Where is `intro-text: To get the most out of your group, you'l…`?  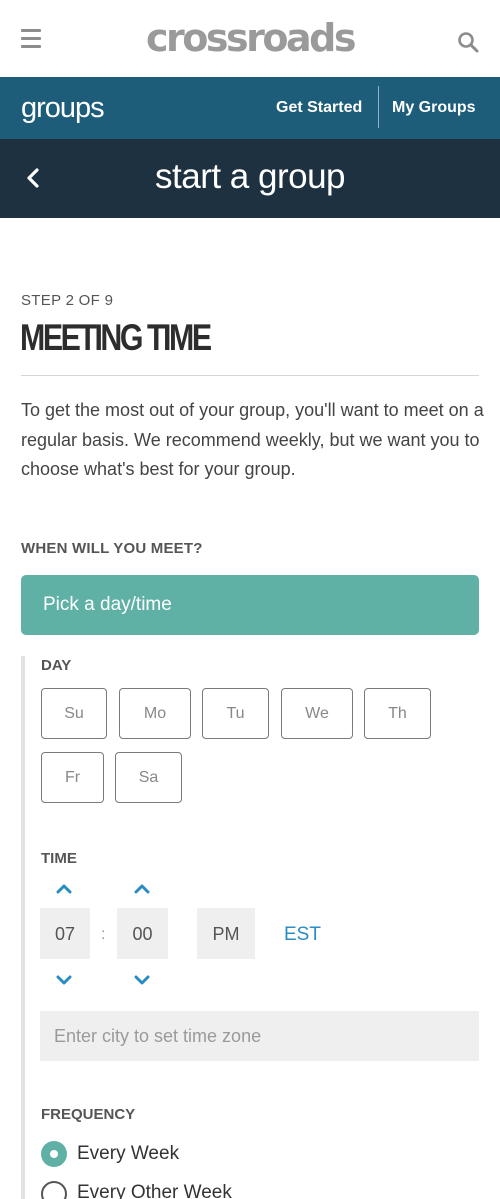
intro-text: To get the most out of your group, you'l… is located at coordinates (252, 439).